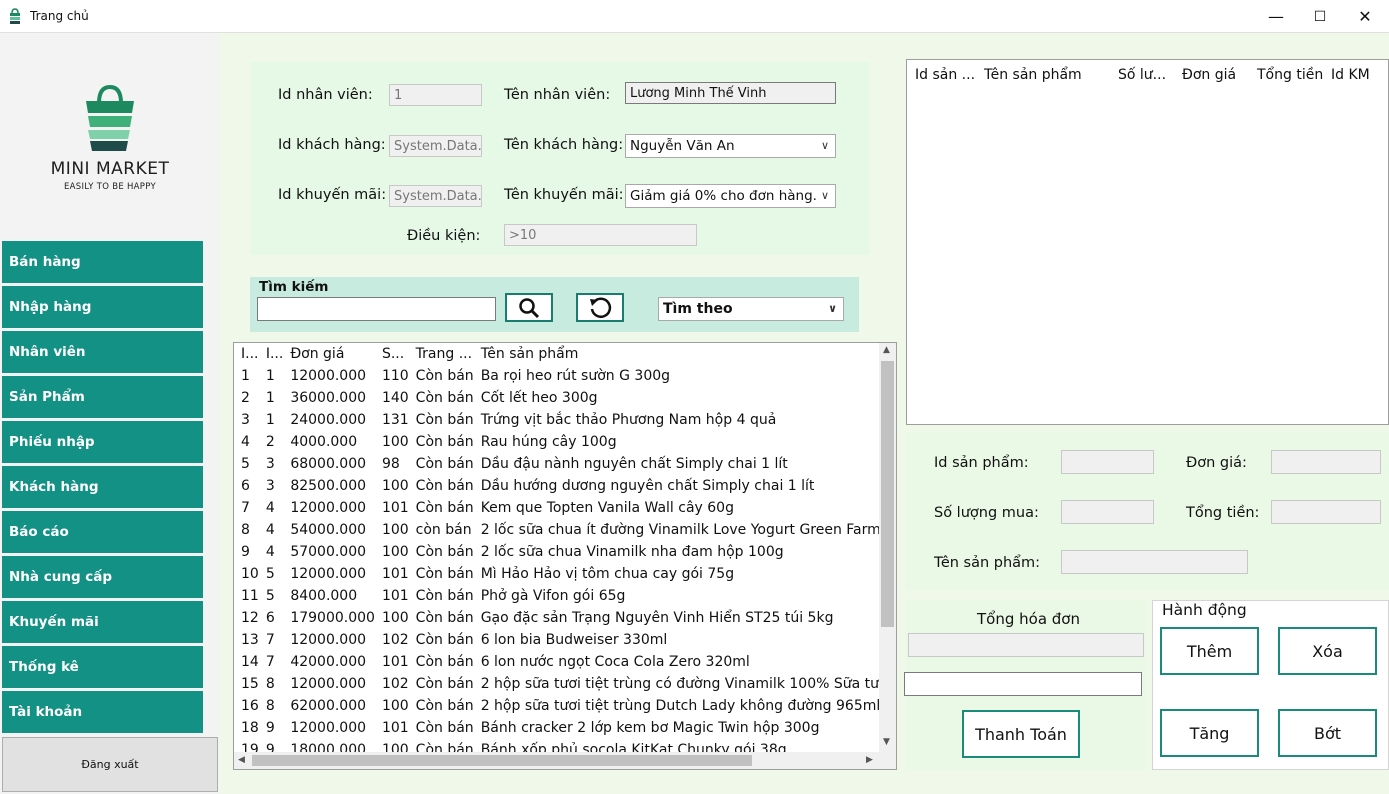 The width and height of the screenshot is (1389, 794). Describe the element at coordinates (1209, 651) in the screenshot. I see `add-button: Thêm` at that location.